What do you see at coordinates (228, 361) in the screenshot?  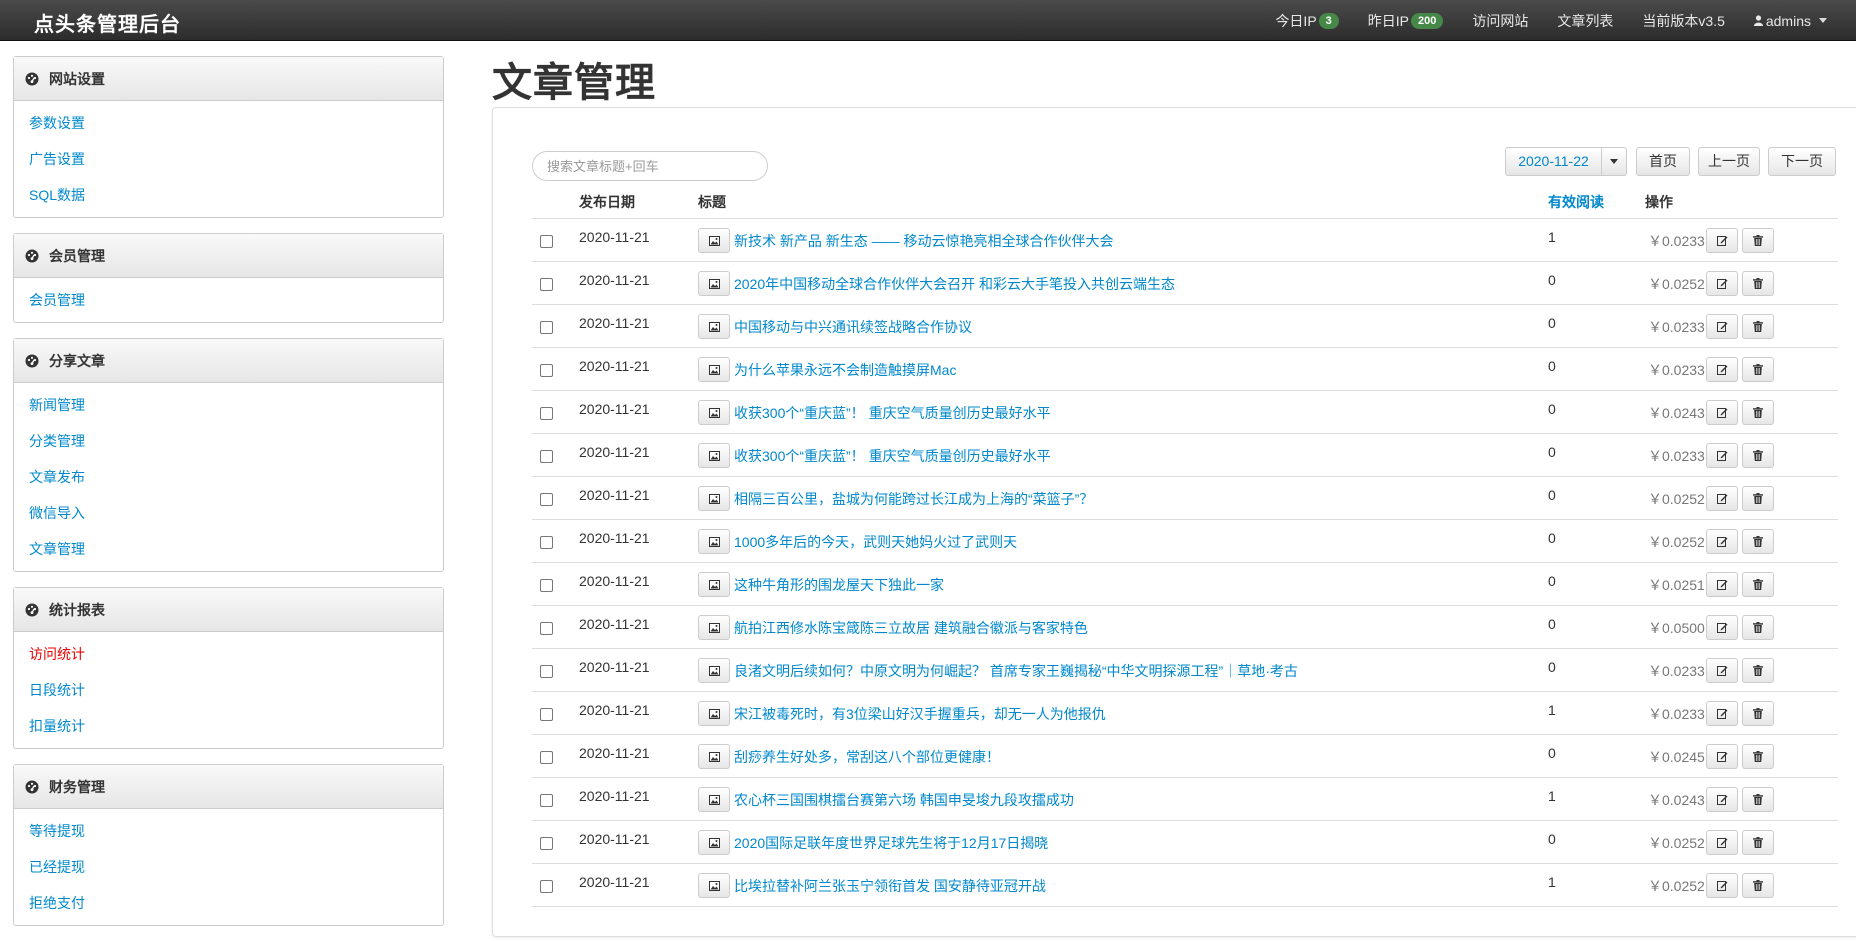 I see `sidebar-panel-header: 分享文章` at bounding box center [228, 361].